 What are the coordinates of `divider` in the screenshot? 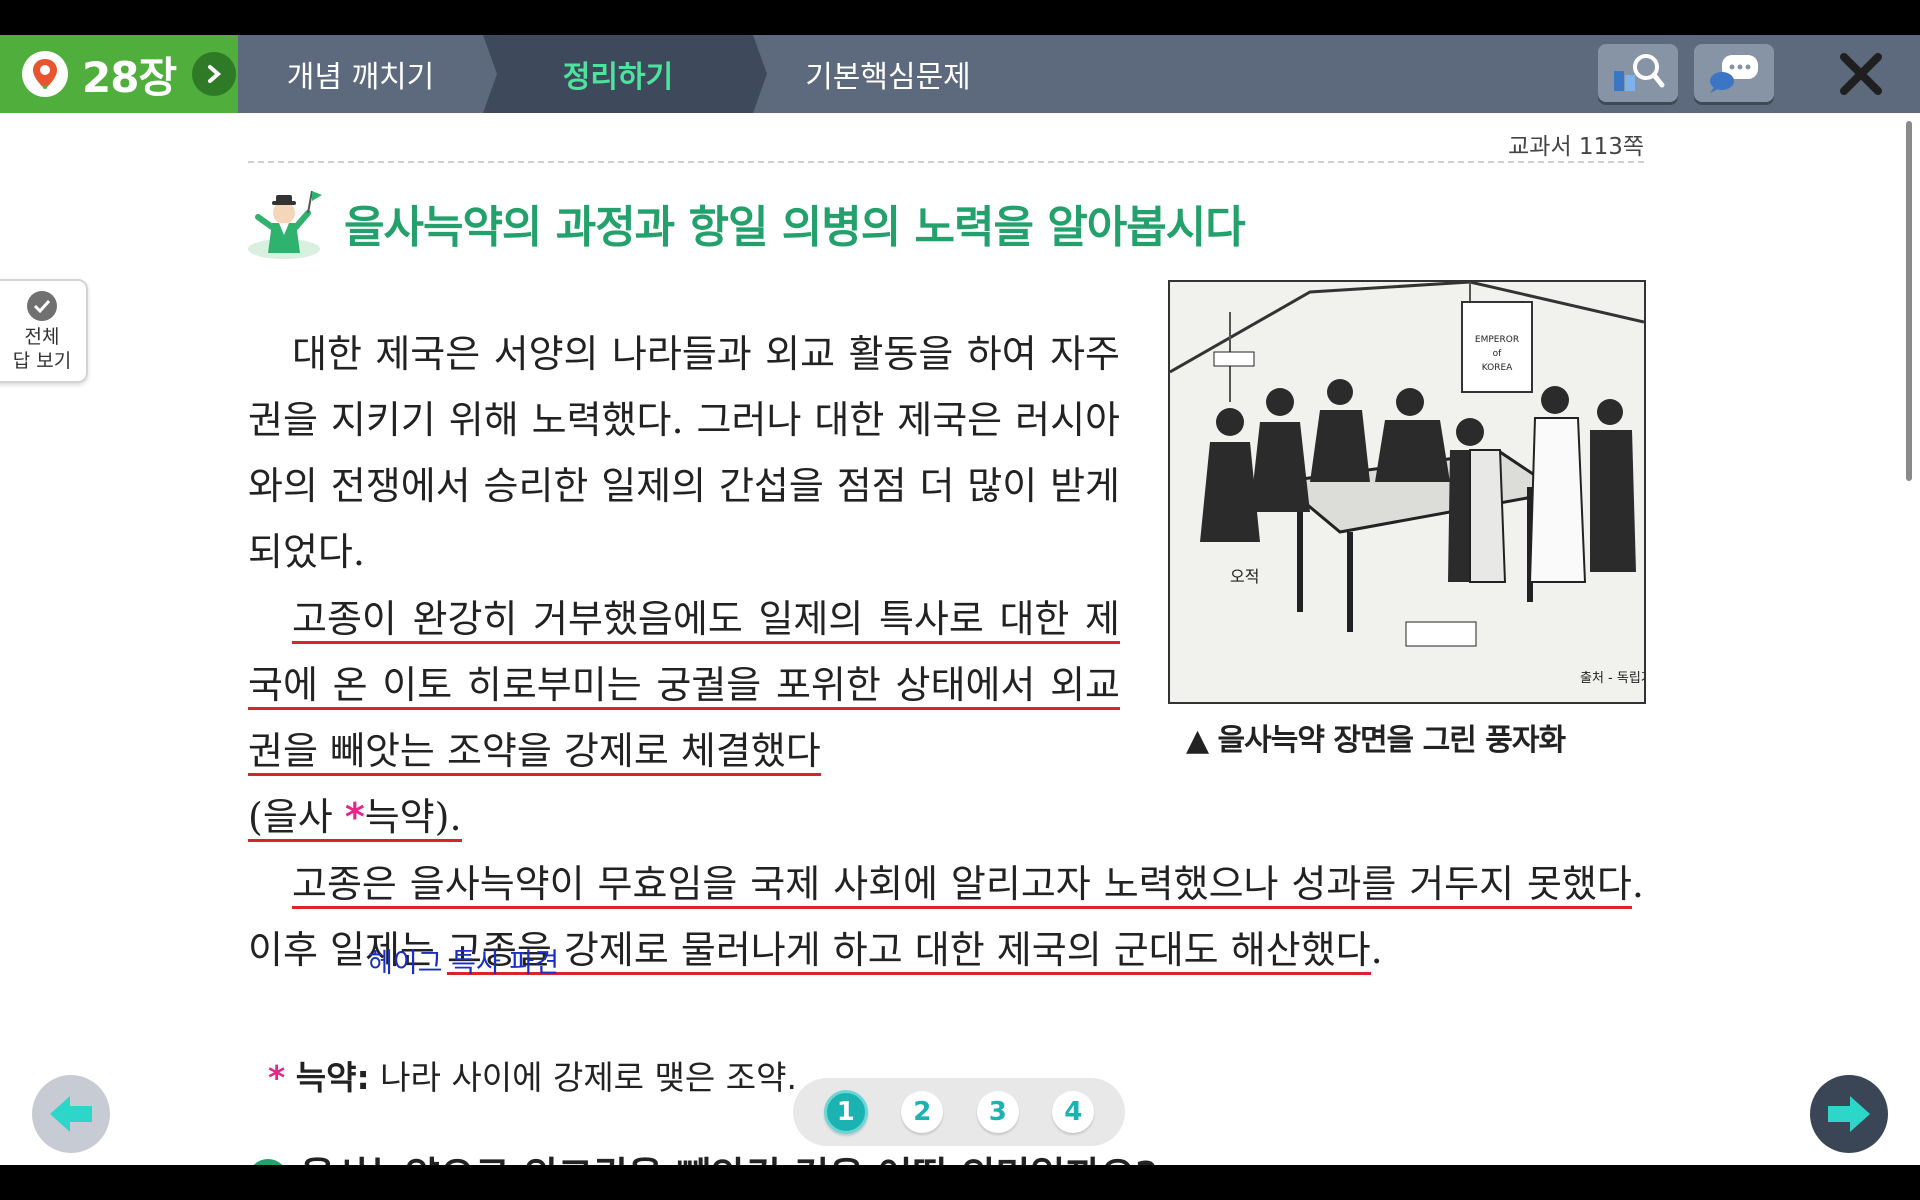 It's located at (946, 162).